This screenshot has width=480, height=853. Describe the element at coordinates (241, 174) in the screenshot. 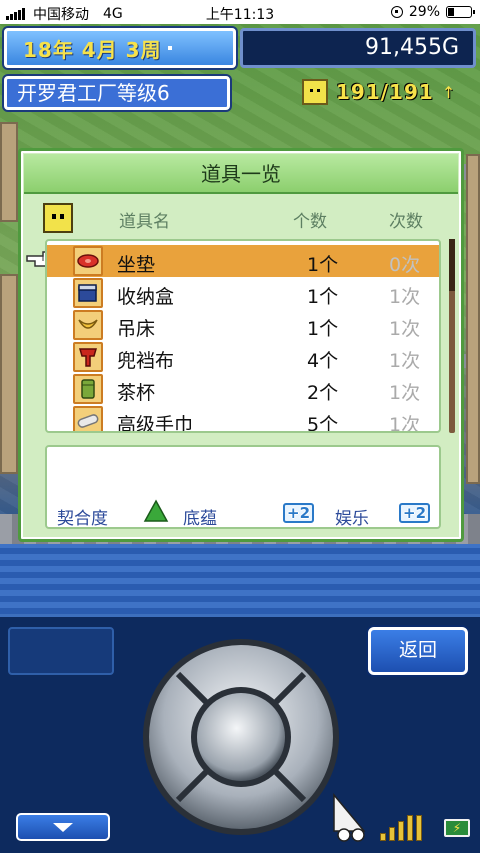

I see `dialog-title: 道具一览` at that location.